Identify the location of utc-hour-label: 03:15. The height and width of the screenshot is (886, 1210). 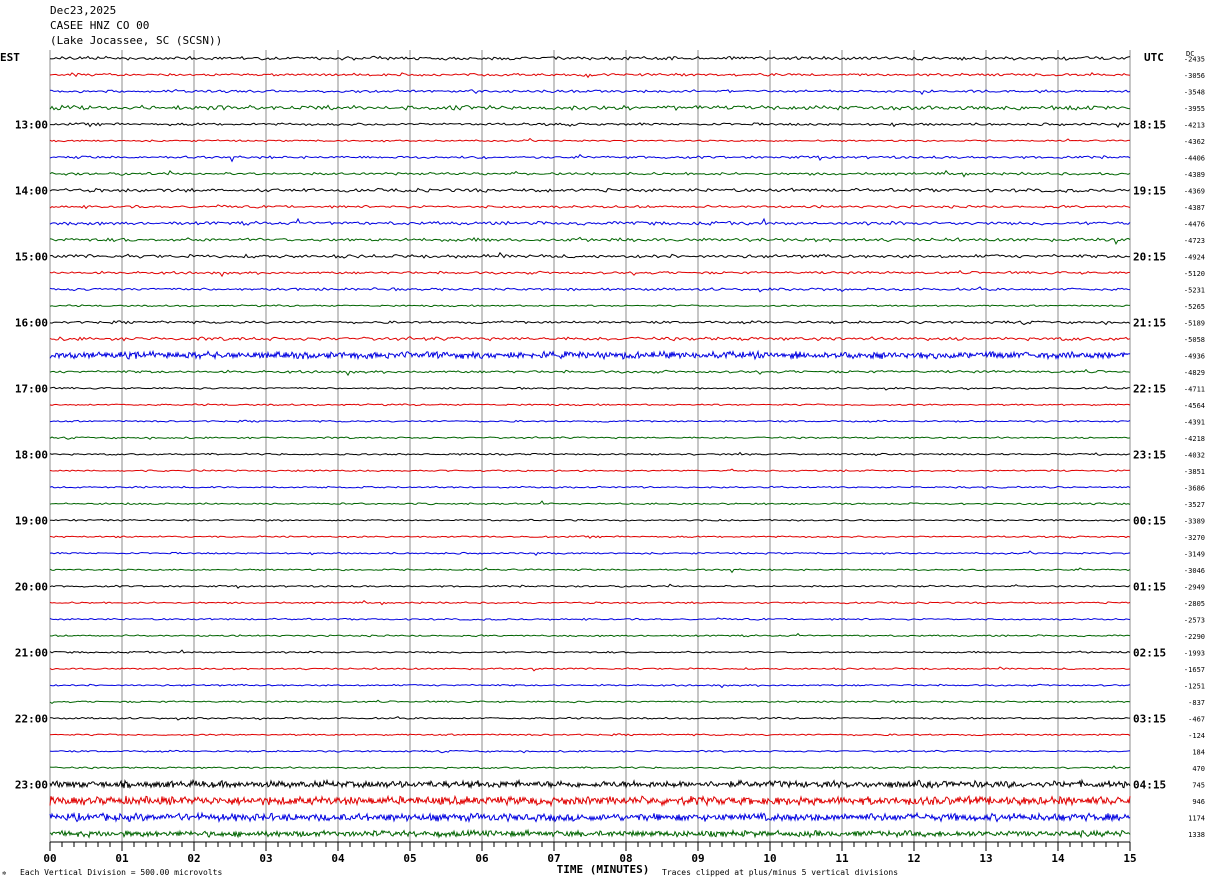
(1149, 718).